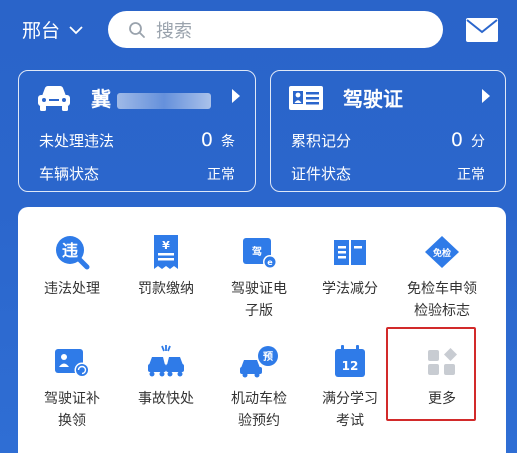 Image resolution: width=517 pixels, height=453 pixels. What do you see at coordinates (137, 140) in the screenshot?
I see `violation-row: 未处理违法 0 条` at bounding box center [137, 140].